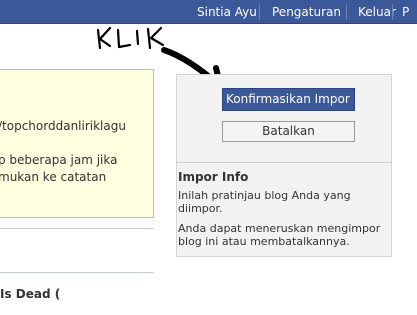 This screenshot has width=417, height=315. I want to click on nav-link-logout: Keluar, so click(377, 12).